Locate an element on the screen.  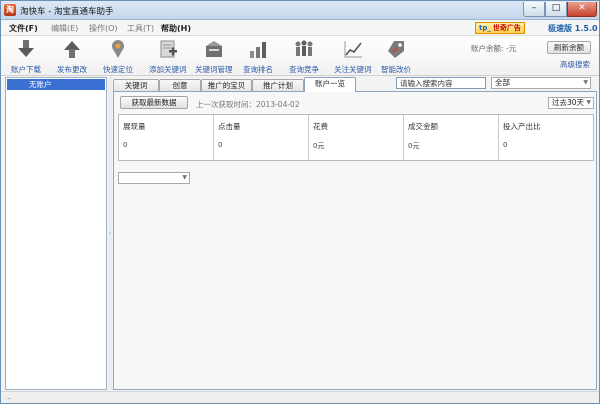
tool-add-keyword: 添加关键词 is located at coordinates (168, 56).